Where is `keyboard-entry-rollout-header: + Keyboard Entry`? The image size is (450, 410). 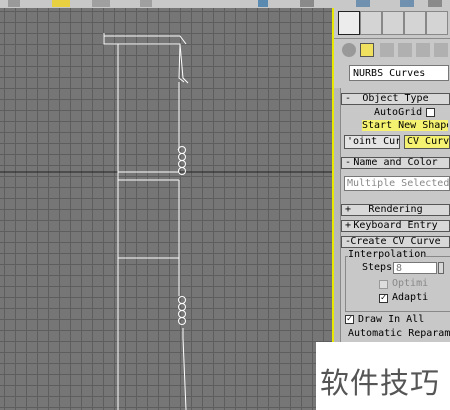 keyboard-entry-rollout-header: + Keyboard Entry is located at coordinates (395, 226).